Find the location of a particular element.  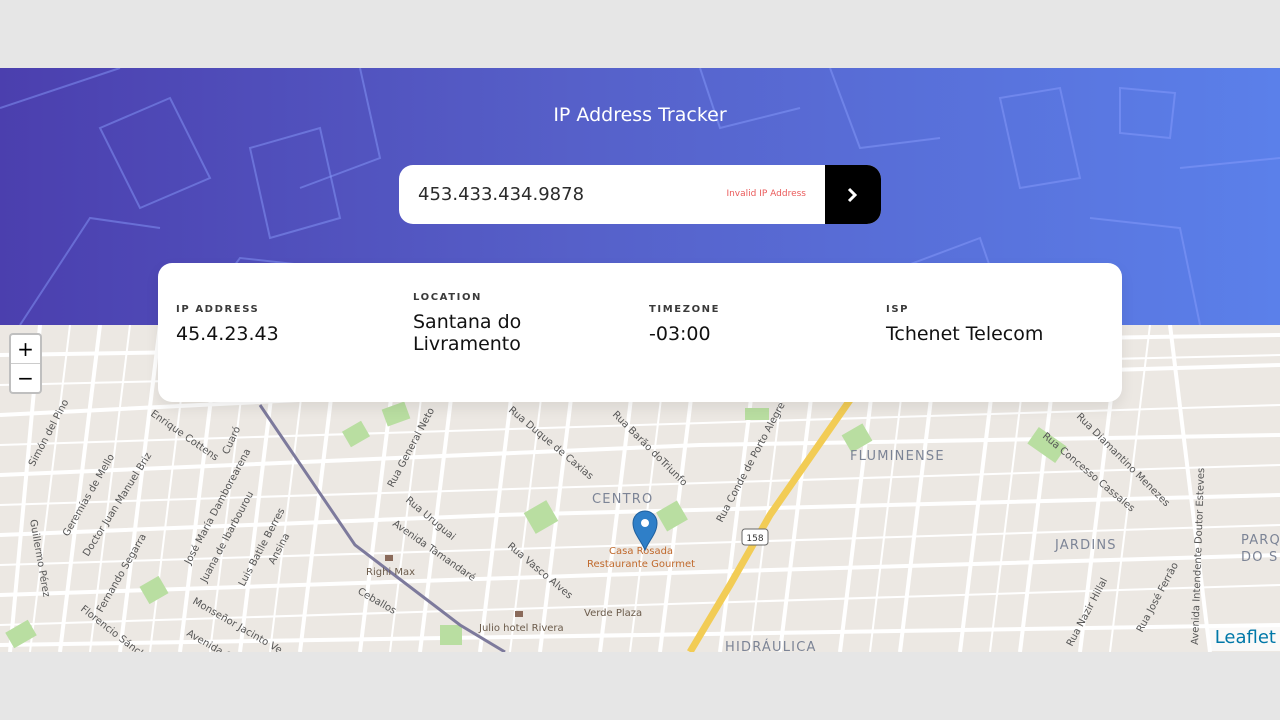

info-isp: ISP Tchenet Telecom is located at coordinates (996, 324).